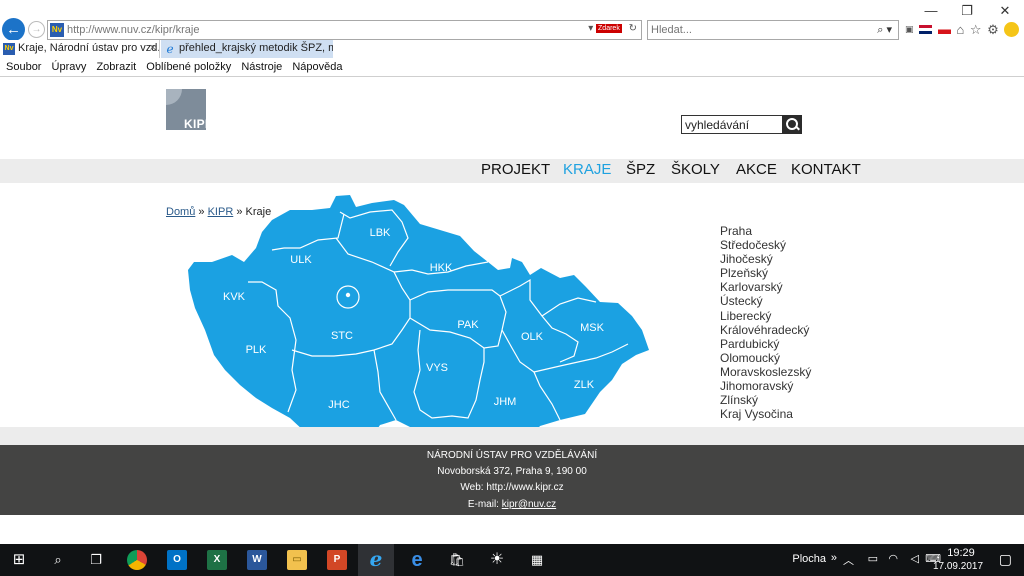  I want to click on settings-gear-icon: ⚙, so click(993, 30).